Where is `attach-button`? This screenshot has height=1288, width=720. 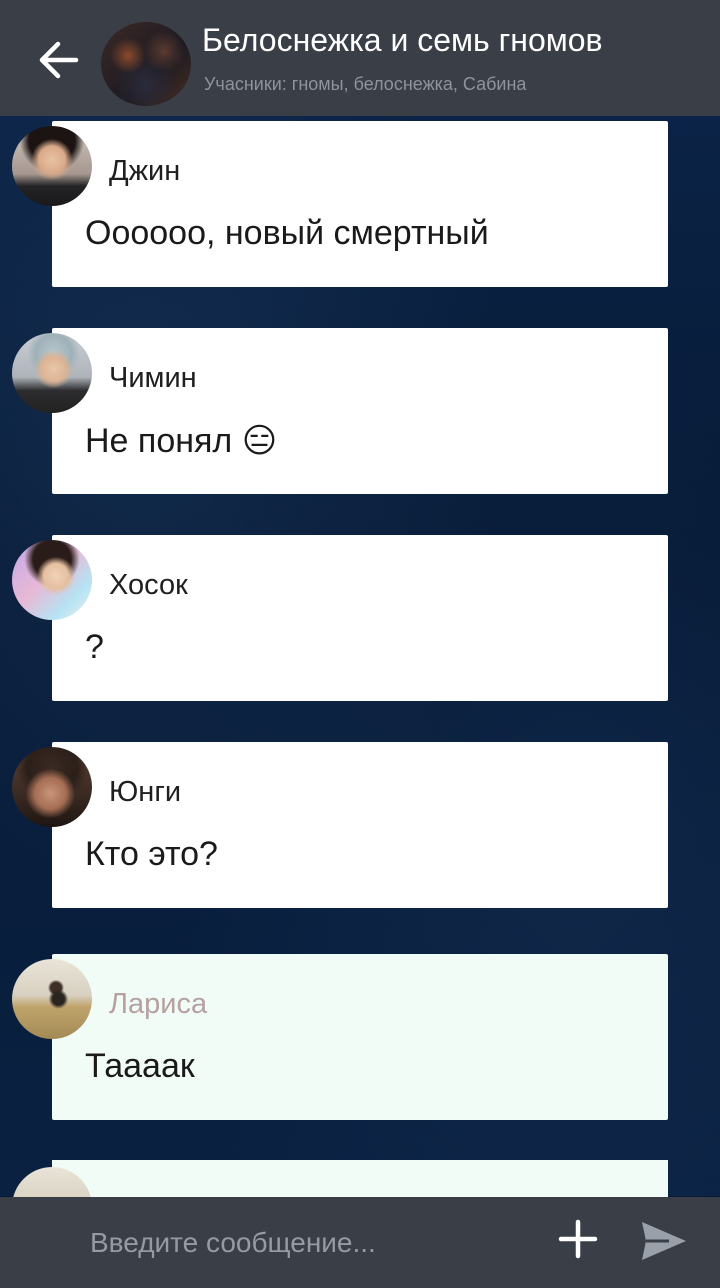 attach-button is located at coordinates (578, 1241).